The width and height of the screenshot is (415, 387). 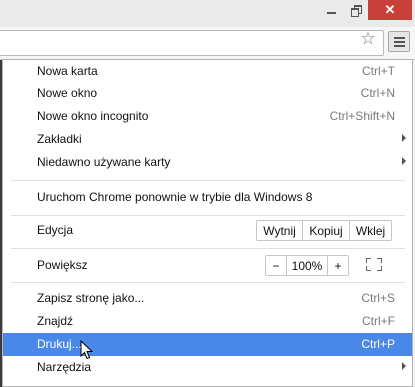 I want to click on menu-item-label: Narzędzia, so click(x=64, y=367).